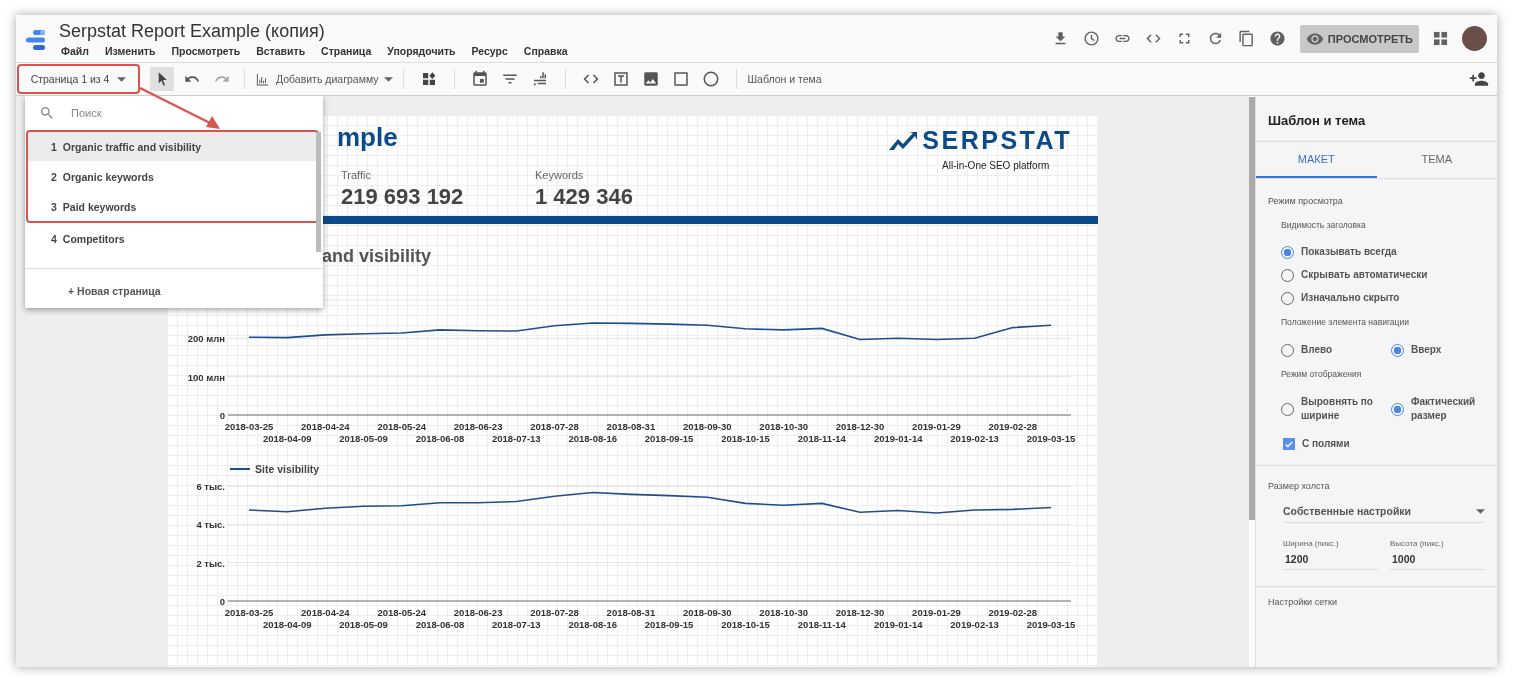 The width and height of the screenshot is (1513, 683). I want to click on apps-grid-icon, so click(1440, 38).